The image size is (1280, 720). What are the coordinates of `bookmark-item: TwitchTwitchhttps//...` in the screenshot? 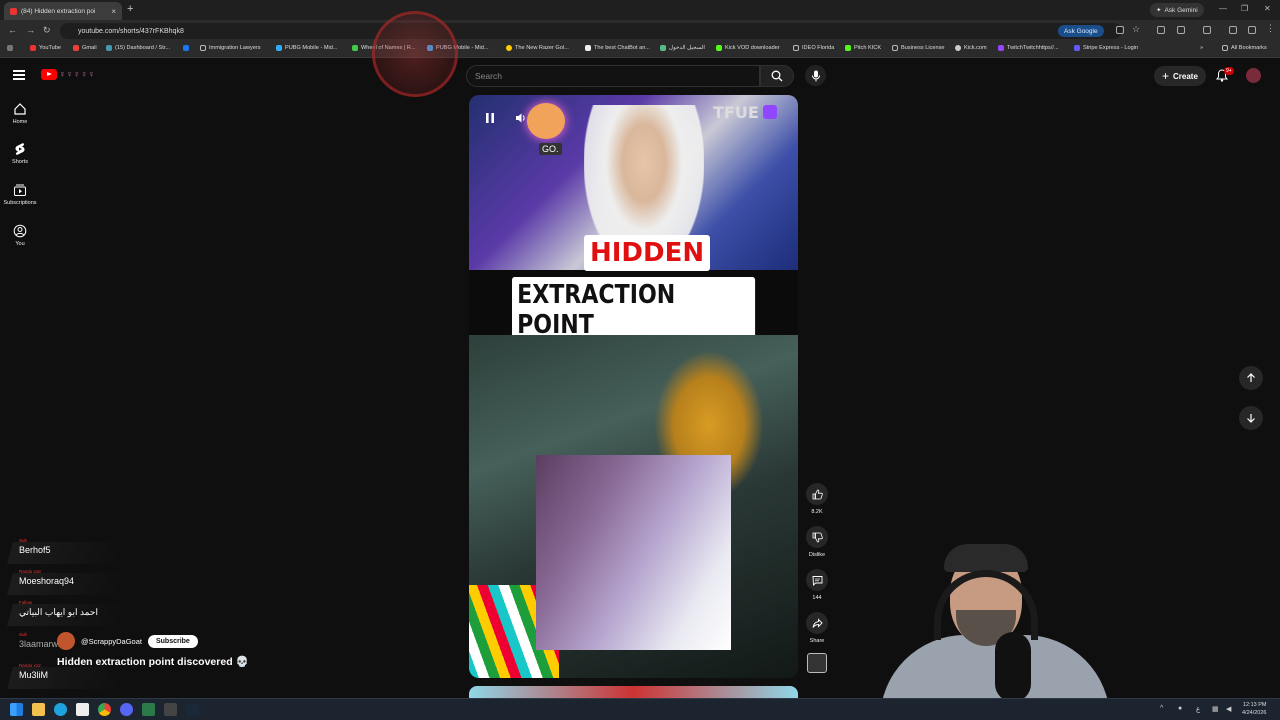 It's located at (1028, 48).